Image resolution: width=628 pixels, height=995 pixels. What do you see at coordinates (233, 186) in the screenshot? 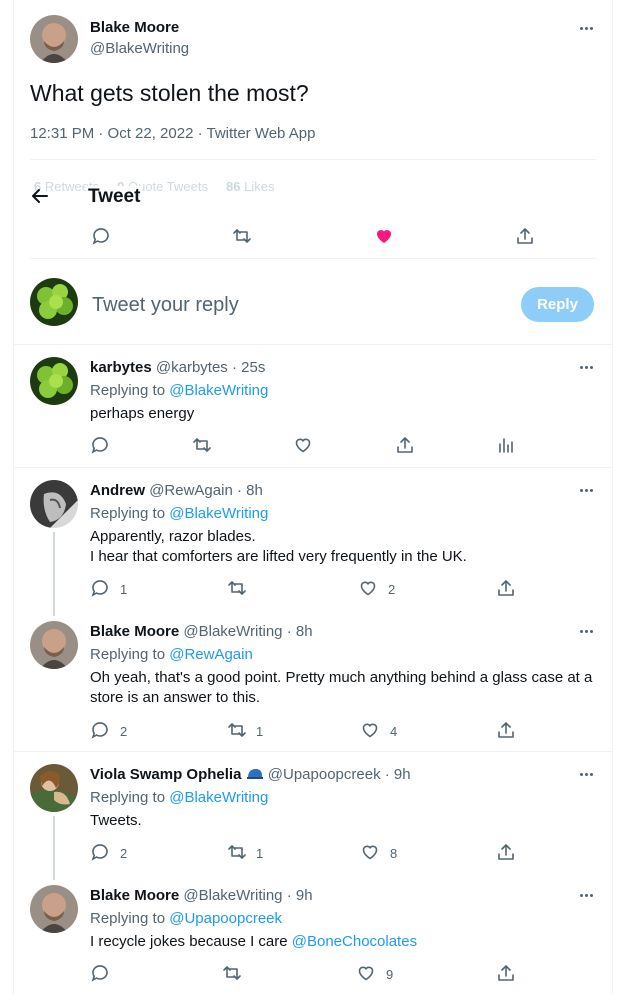
I see `likes-count: 86` at bounding box center [233, 186].